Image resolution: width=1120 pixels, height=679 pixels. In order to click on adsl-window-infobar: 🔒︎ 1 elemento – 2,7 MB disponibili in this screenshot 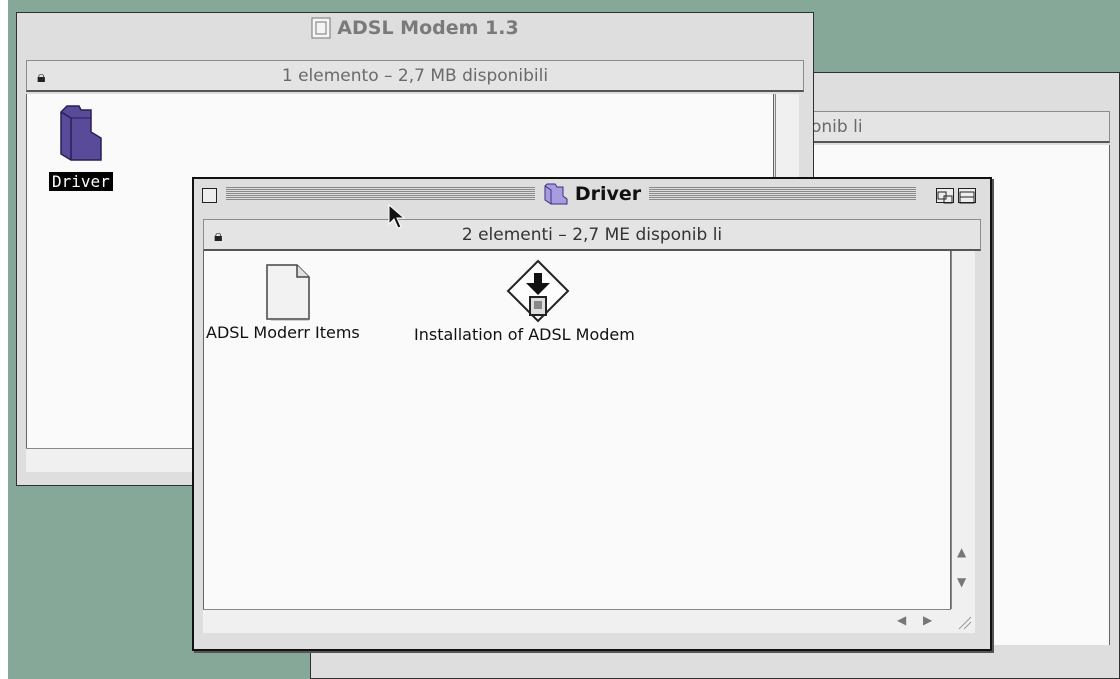, I will do `click(415, 76)`.